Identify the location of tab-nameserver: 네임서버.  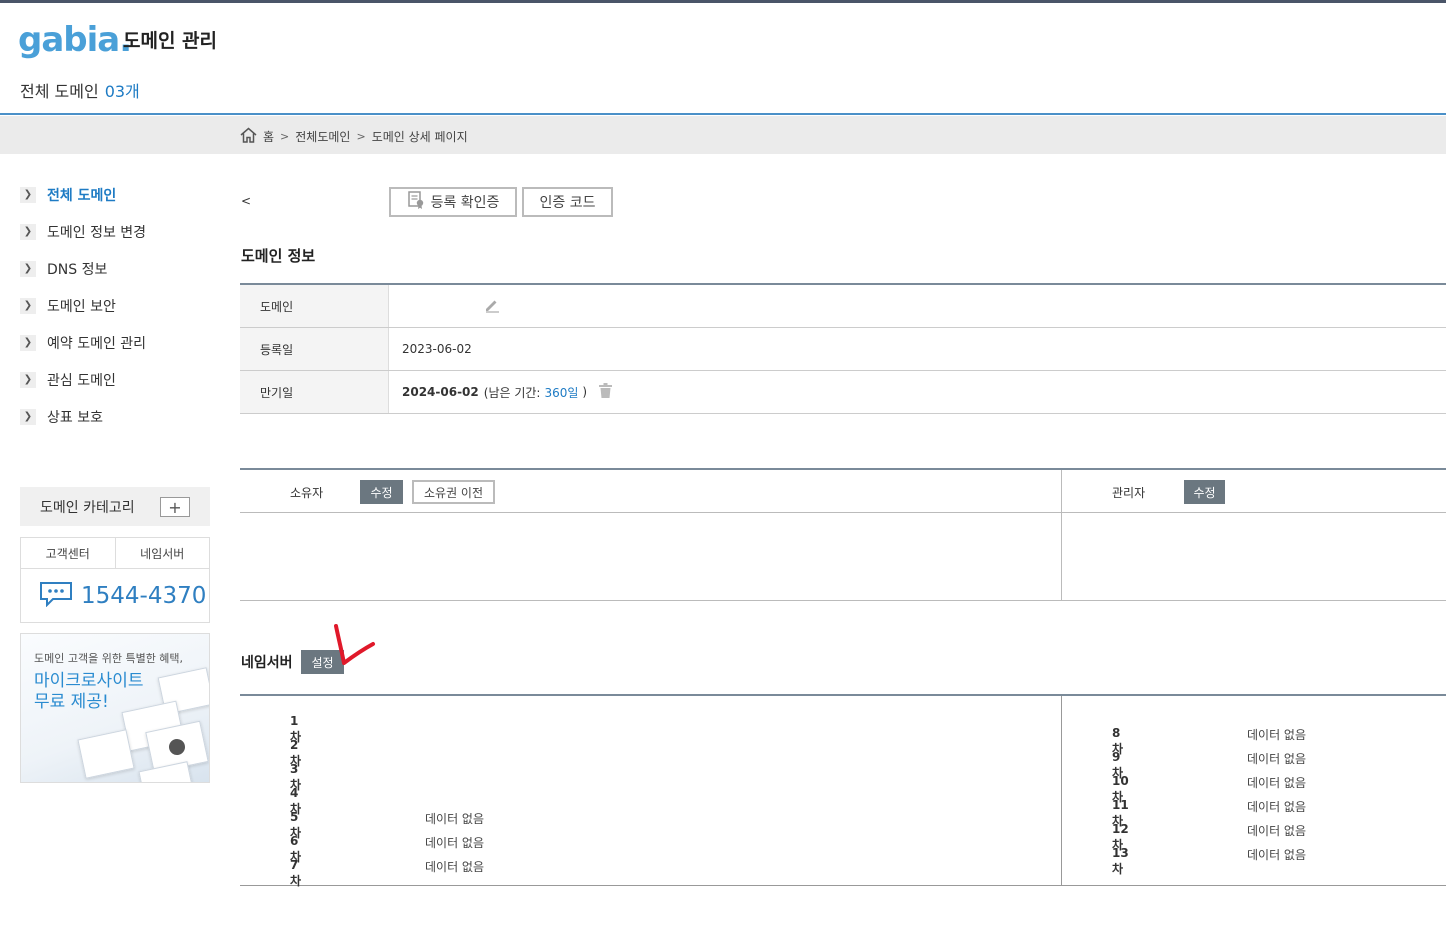
(162, 553).